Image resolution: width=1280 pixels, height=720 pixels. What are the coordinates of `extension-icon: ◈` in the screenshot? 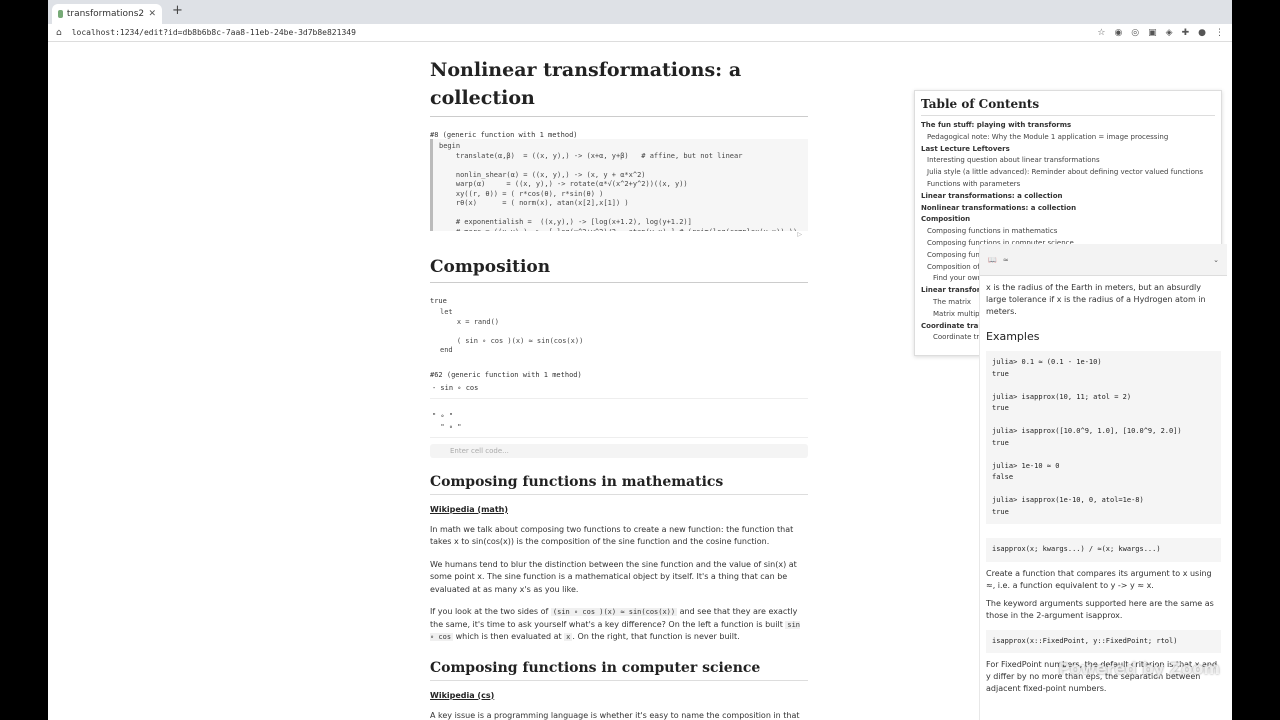 It's located at (1169, 33).